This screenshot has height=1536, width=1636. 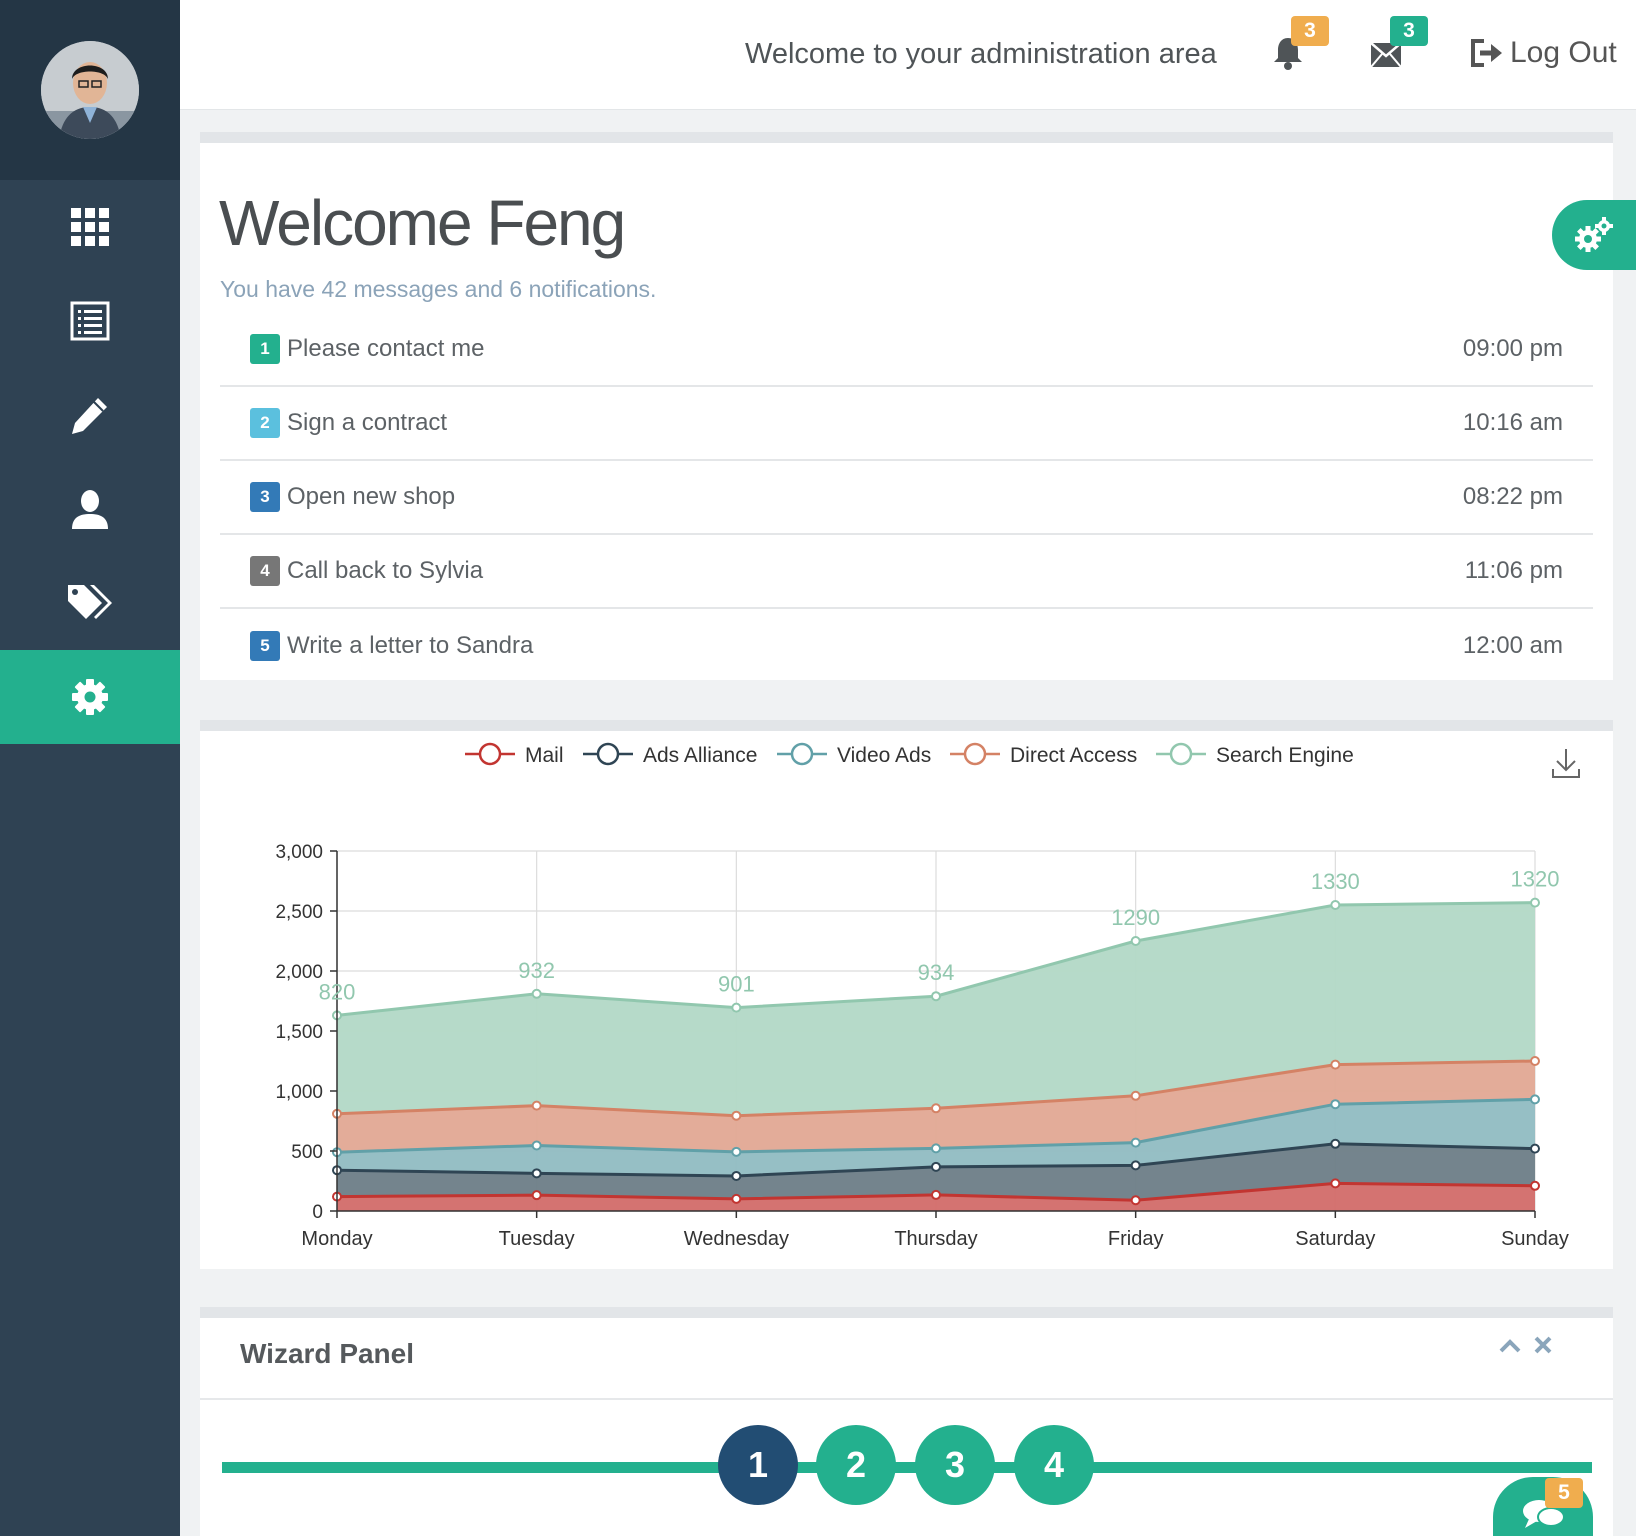 I want to click on task-time: 10:16 am, so click(x=1512, y=422).